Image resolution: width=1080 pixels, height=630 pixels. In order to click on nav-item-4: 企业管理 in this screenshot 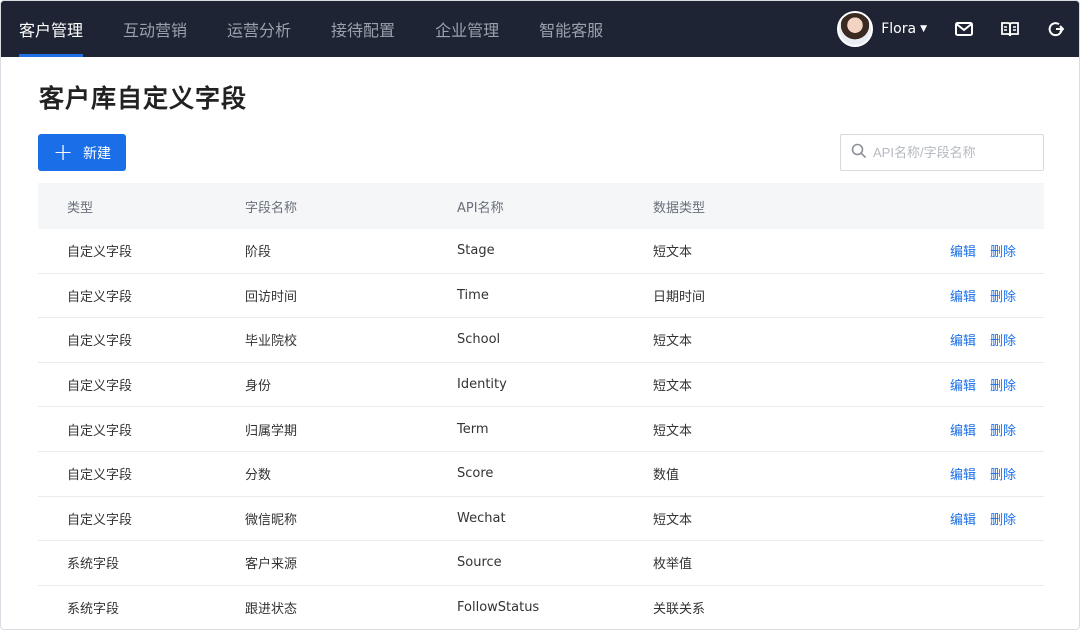, I will do `click(467, 29)`.